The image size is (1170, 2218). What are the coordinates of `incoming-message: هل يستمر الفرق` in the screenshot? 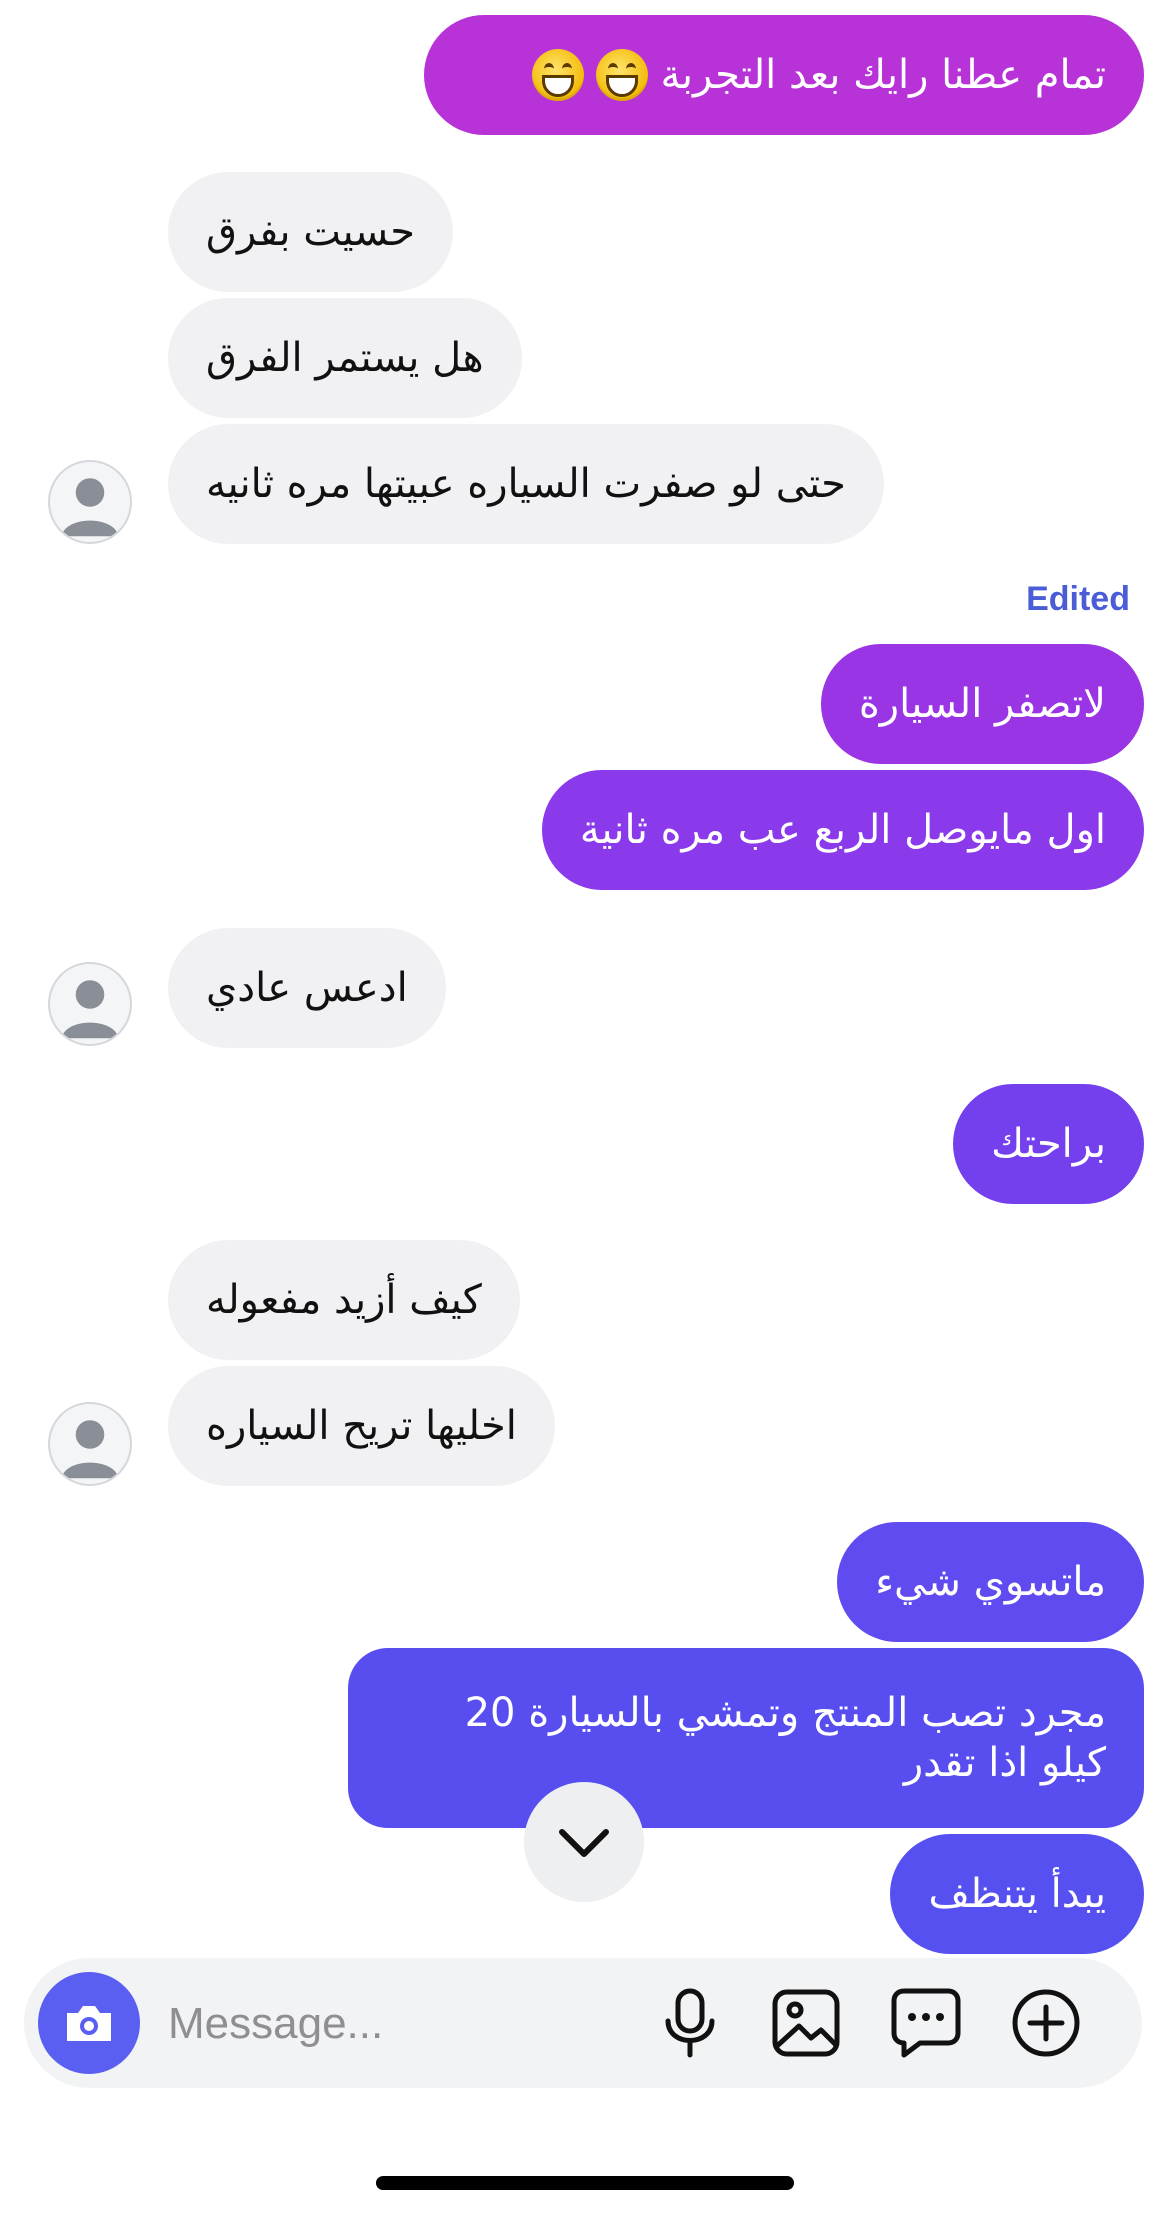 It's located at (345, 358).